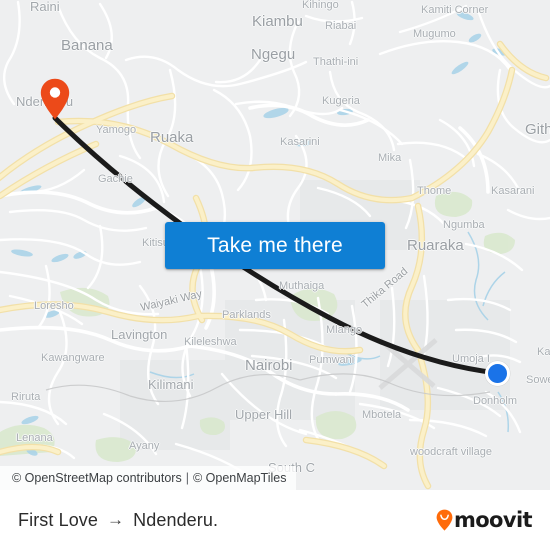 This screenshot has width=550, height=550. What do you see at coordinates (58, 519) in the screenshot?
I see `trip-origin-label: First Love` at bounding box center [58, 519].